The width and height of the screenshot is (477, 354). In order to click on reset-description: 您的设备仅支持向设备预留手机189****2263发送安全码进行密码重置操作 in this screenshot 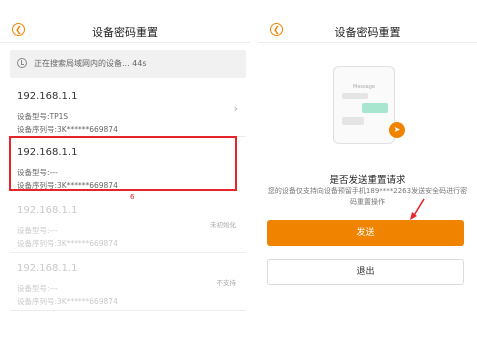, I will do `click(367, 196)`.